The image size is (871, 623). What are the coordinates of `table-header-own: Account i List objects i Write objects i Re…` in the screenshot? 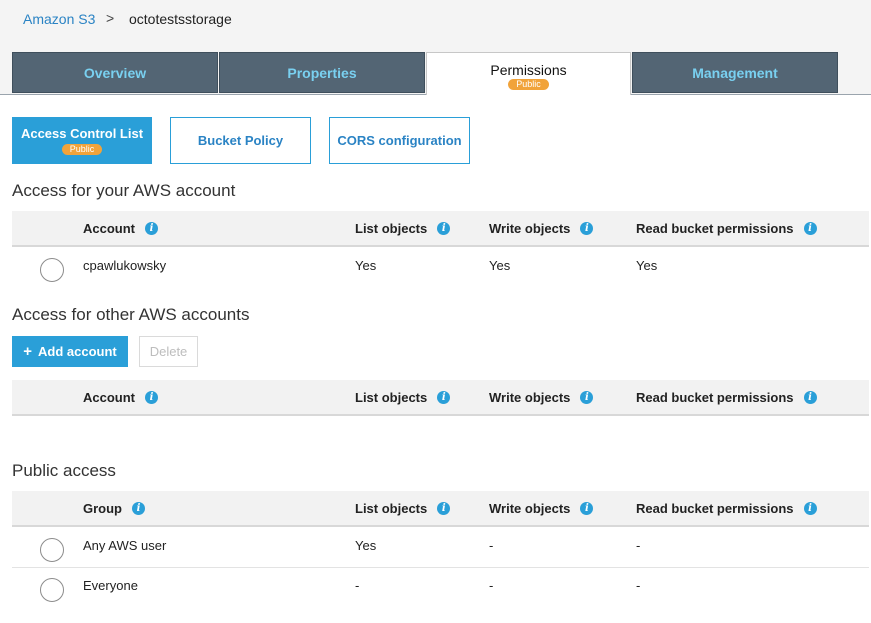 It's located at (440, 229).